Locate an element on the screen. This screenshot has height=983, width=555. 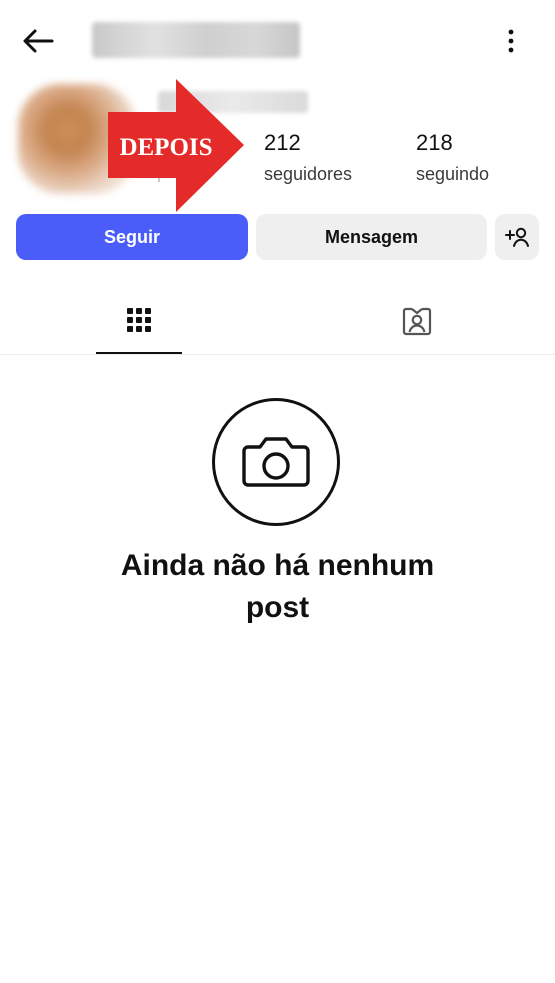
camera-icon is located at coordinates (276, 462).